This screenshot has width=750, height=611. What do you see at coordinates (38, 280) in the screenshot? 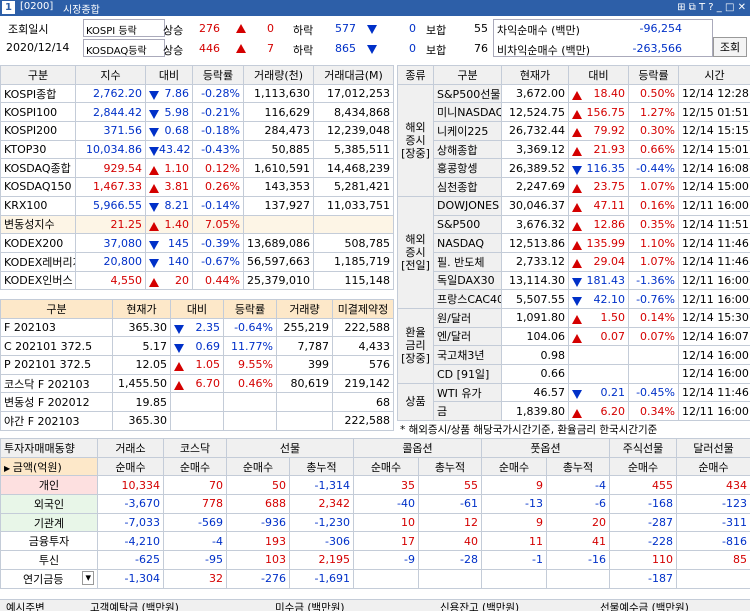
I see `index-name: KODEX인버스` at bounding box center [38, 280].